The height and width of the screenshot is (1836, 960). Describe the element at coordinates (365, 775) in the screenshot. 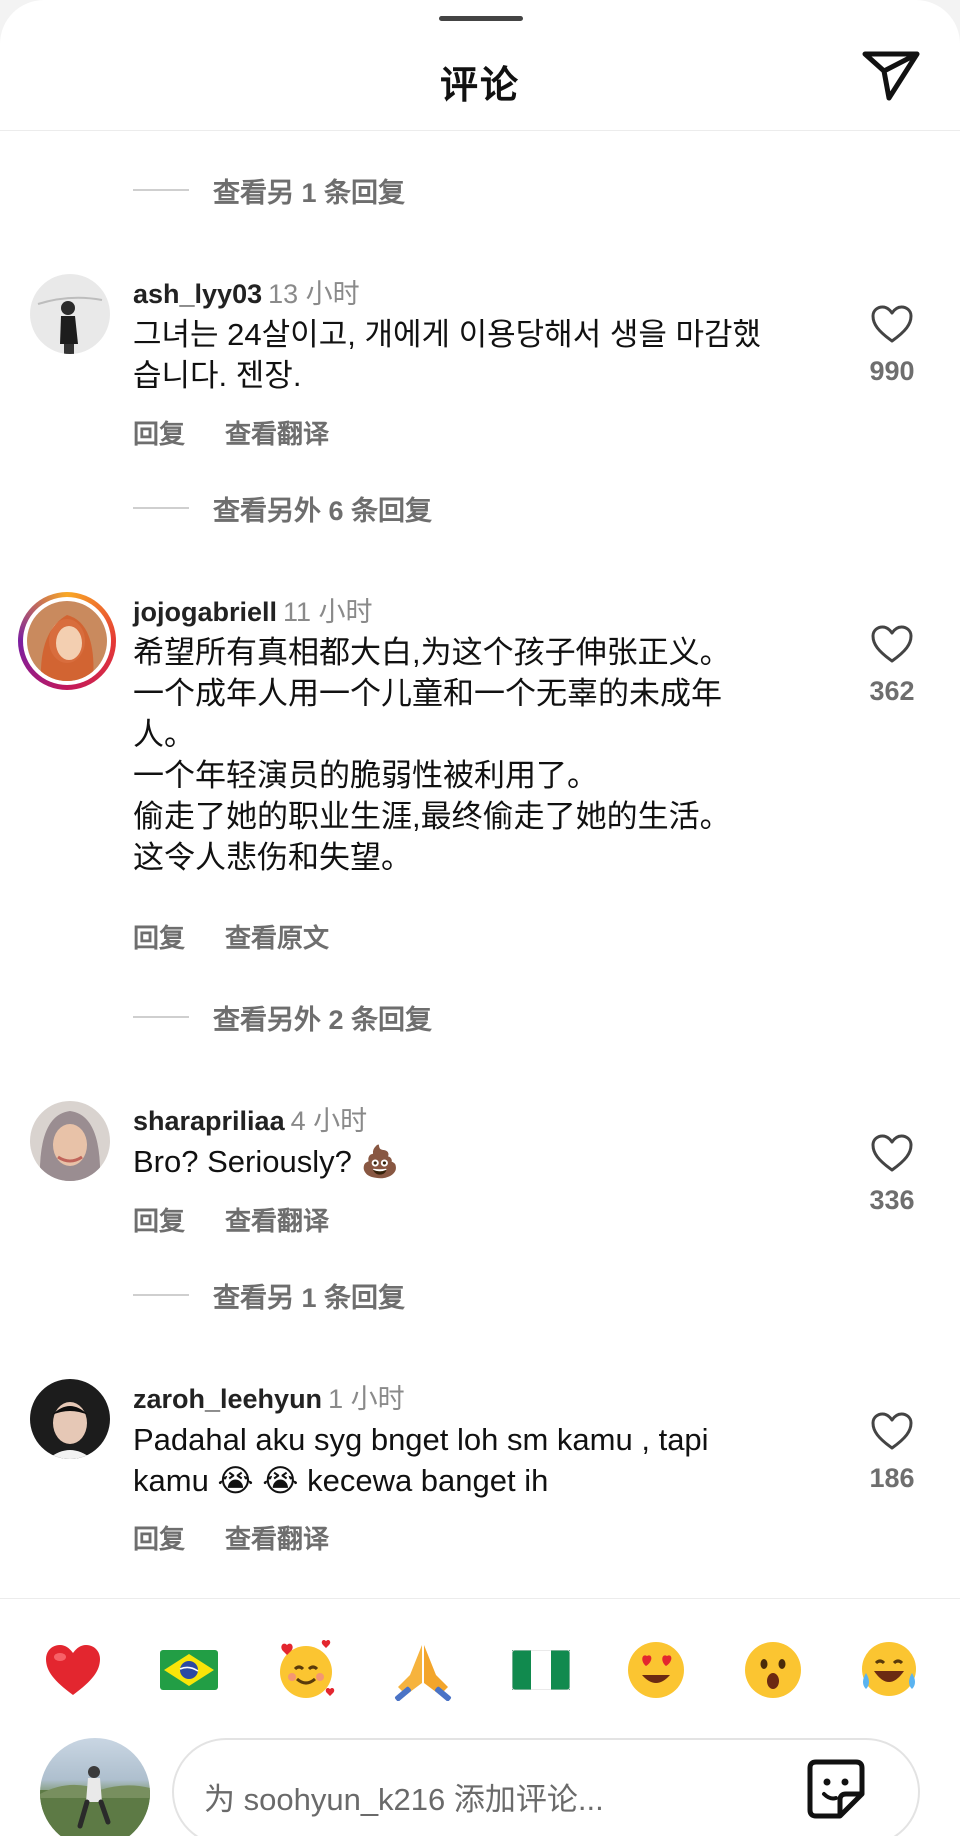

I see `comment-line: 一个年轻演员的脆弱性被利用了。` at that location.